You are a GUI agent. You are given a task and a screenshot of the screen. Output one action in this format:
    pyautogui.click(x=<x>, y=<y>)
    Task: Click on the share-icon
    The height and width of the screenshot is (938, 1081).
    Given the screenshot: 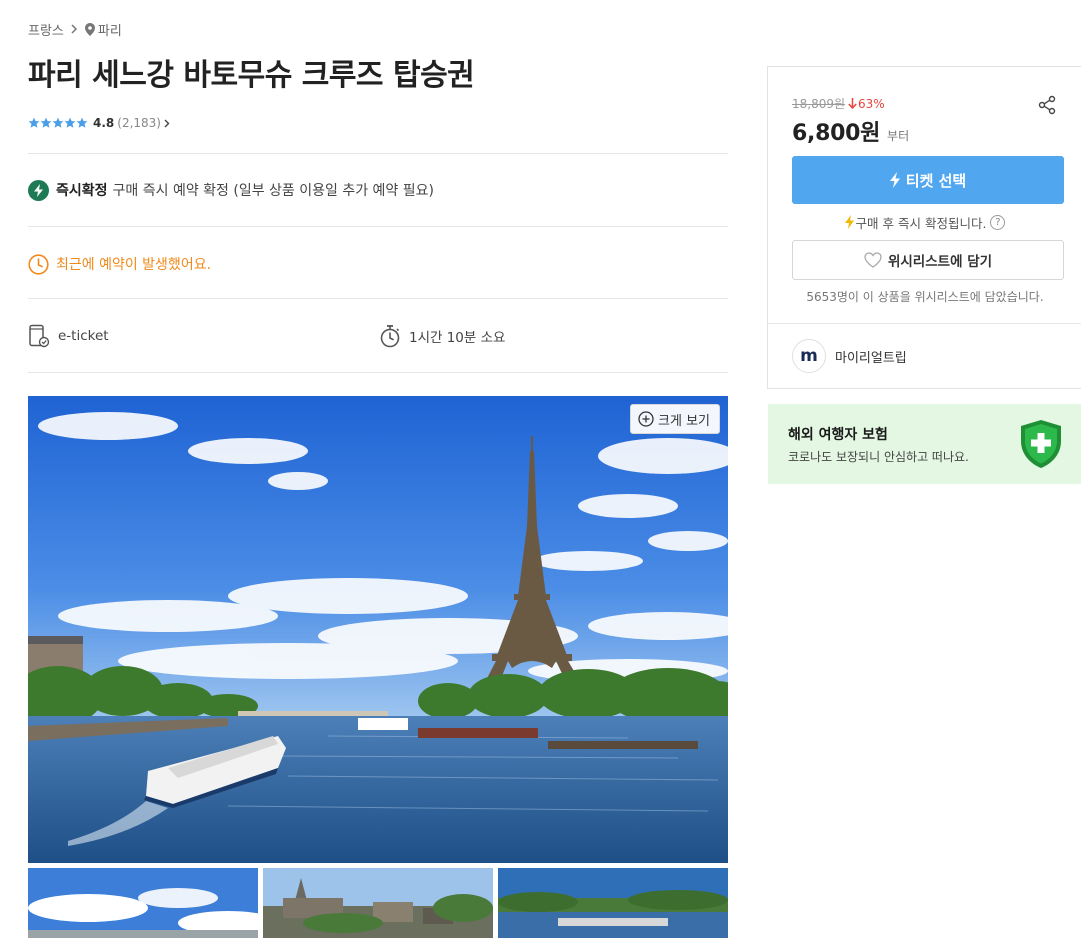 What is the action you would take?
    pyautogui.click(x=1047, y=107)
    